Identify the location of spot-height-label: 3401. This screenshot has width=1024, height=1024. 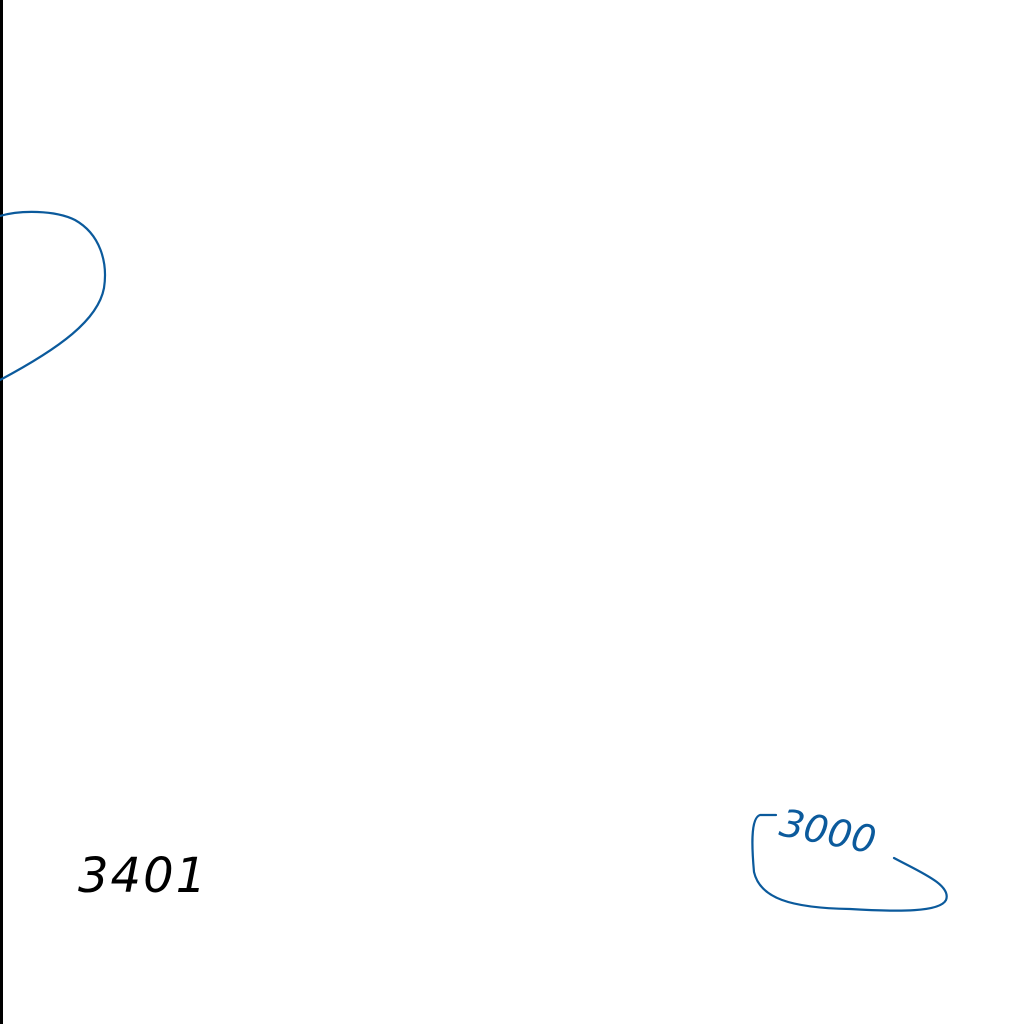
(143, 876).